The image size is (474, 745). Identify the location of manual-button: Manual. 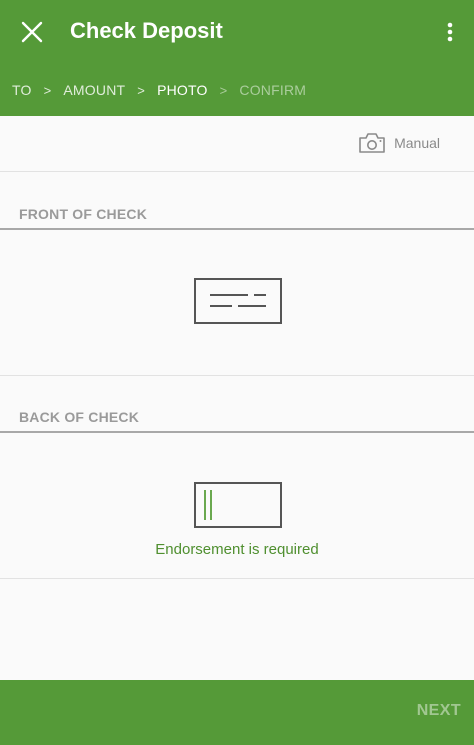
(399, 143).